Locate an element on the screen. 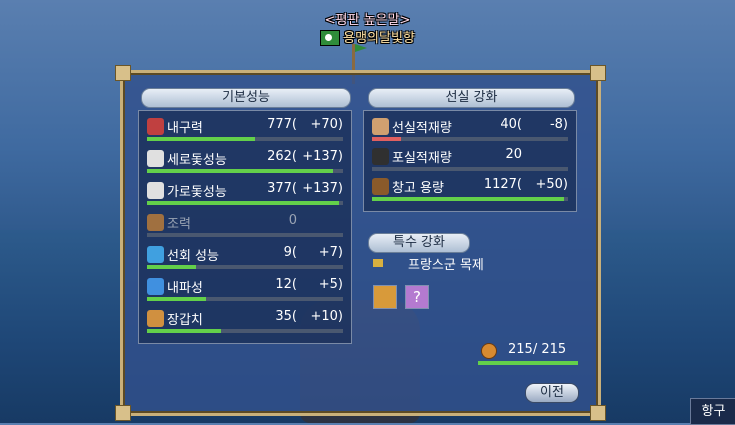  cabin-row-cannon-capacity: 포실적재량 20 is located at coordinates (470, 161).